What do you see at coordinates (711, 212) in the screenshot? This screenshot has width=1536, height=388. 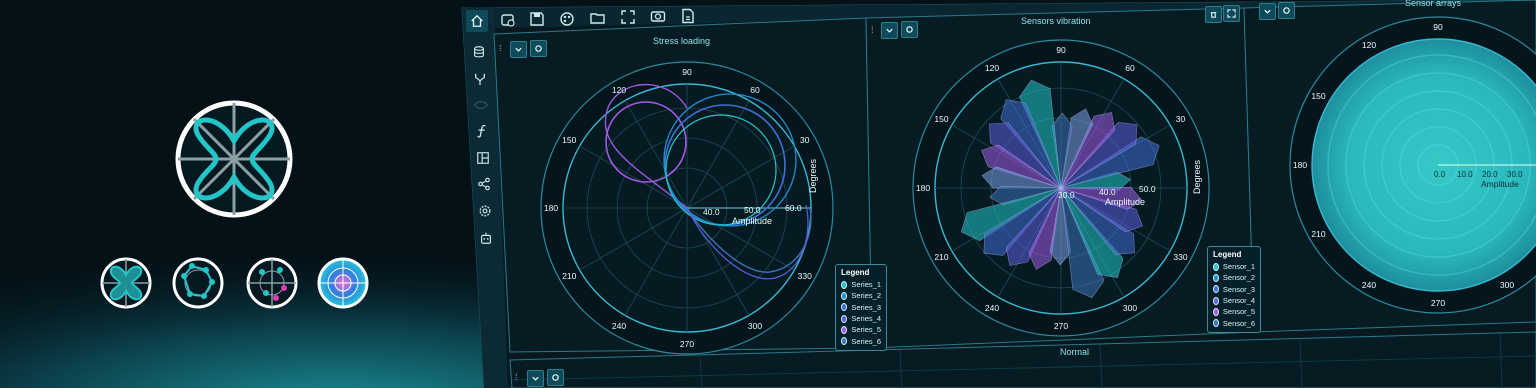 I see `radial-tick-label: 40.0` at bounding box center [711, 212].